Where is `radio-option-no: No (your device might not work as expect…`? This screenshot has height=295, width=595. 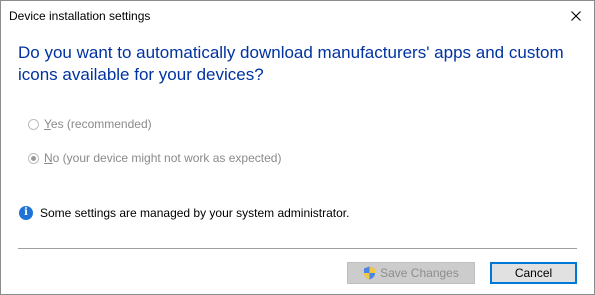
radio-option-no: No (your device might not work as expect… is located at coordinates (154, 158).